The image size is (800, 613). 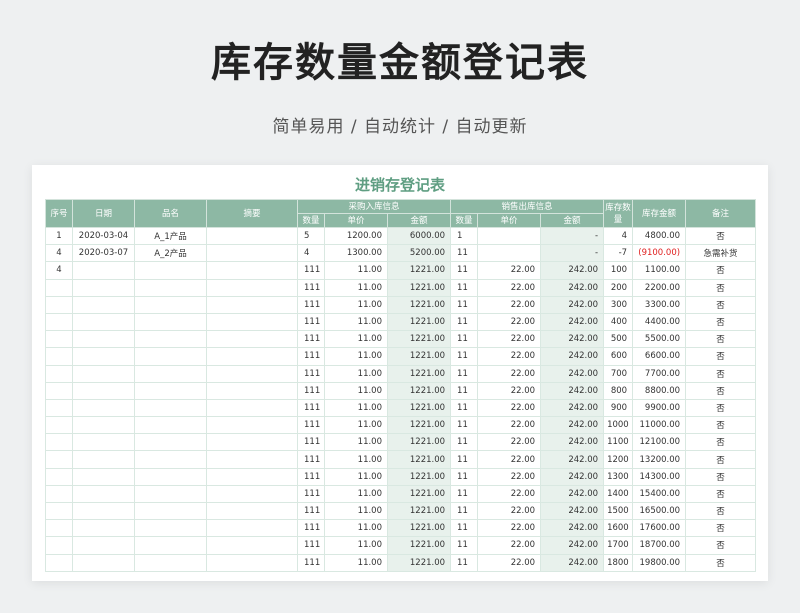 What do you see at coordinates (659, 253) in the screenshot?
I see `stock-amount-cell: (9100.00)` at bounding box center [659, 253].